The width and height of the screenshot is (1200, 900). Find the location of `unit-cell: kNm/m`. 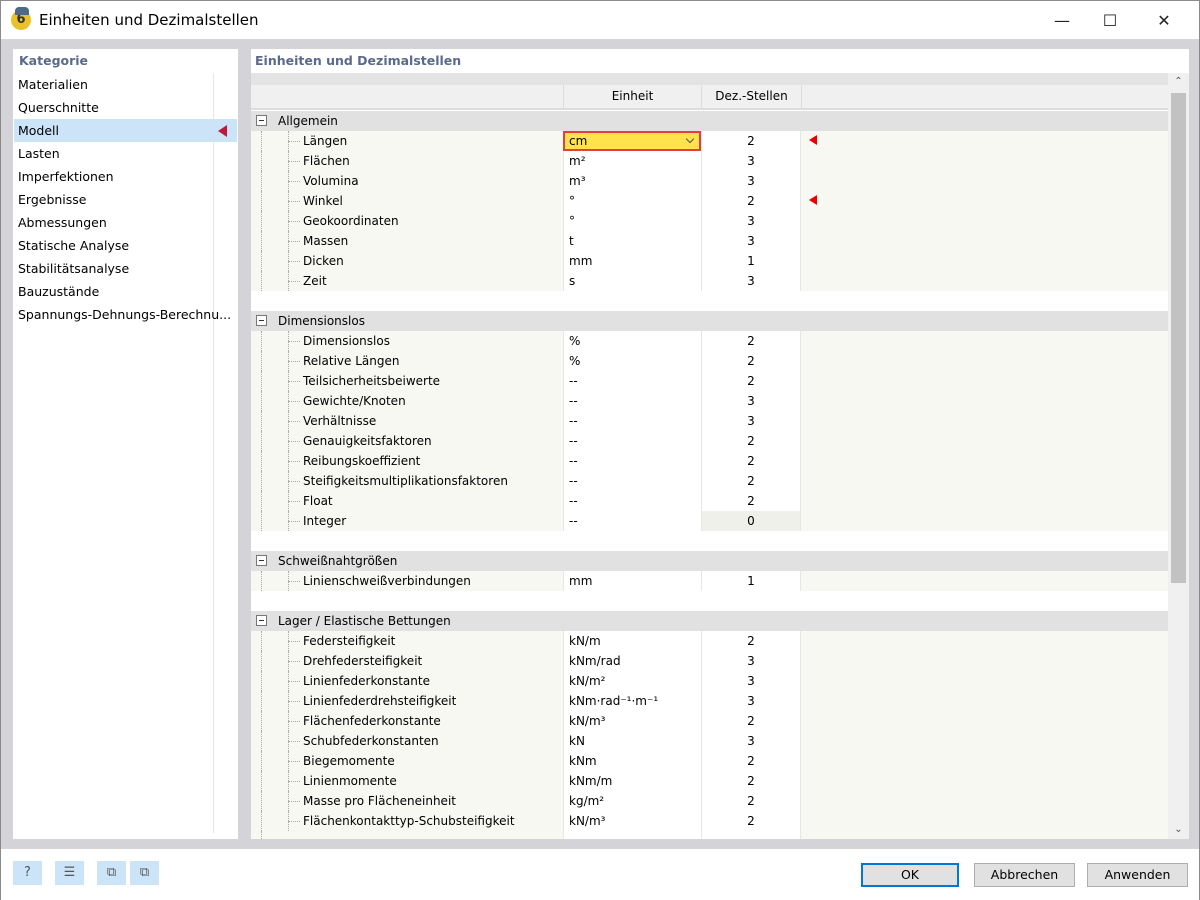

unit-cell: kNm/m is located at coordinates (632, 781).